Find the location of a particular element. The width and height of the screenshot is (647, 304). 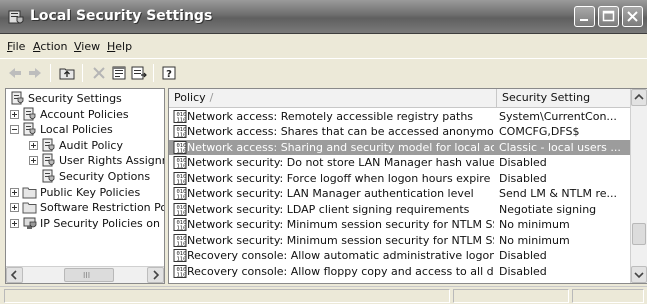

tree-item: Audit Policy is located at coordinates (85, 145).